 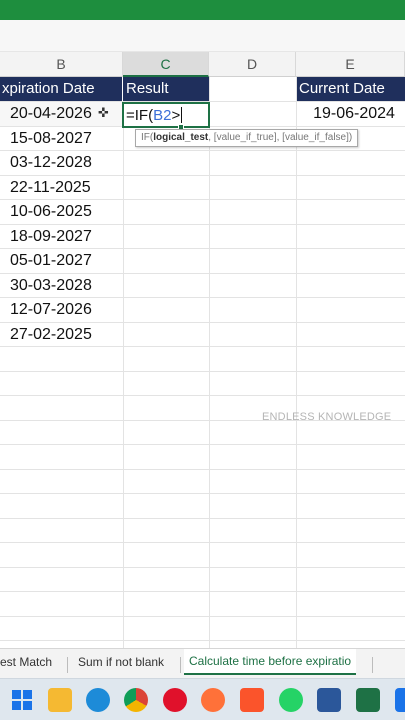 What do you see at coordinates (103, 112) in the screenshot?
I see `cell-cursor-icon: ✜` at bounding box center [103, 112].